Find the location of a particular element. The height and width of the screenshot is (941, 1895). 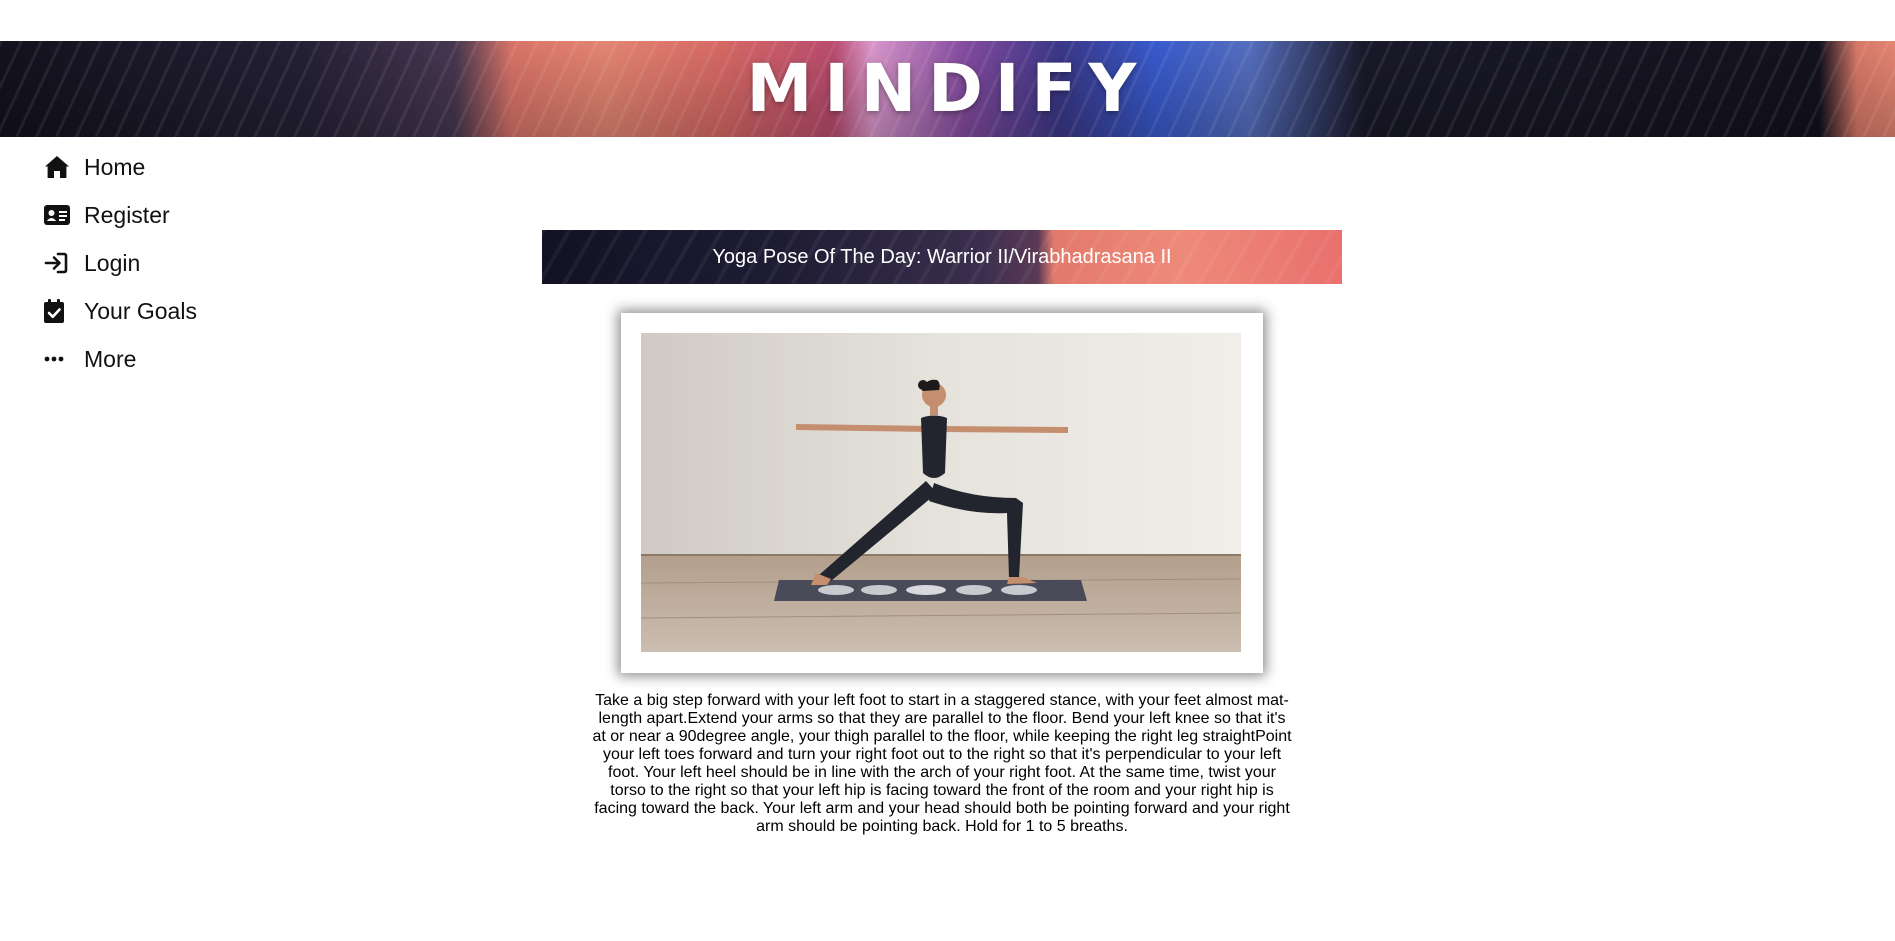

pose-photo-frame is located at coordinates (942, 493).